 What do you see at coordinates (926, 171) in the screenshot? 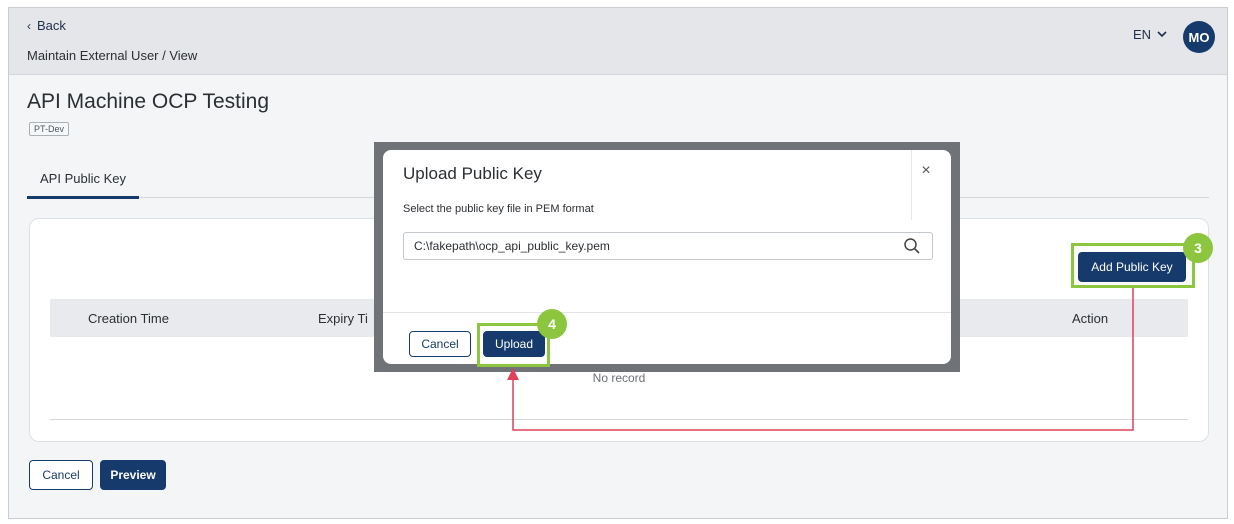
I see `close-icon: ×` at bounding box center [926, 171].